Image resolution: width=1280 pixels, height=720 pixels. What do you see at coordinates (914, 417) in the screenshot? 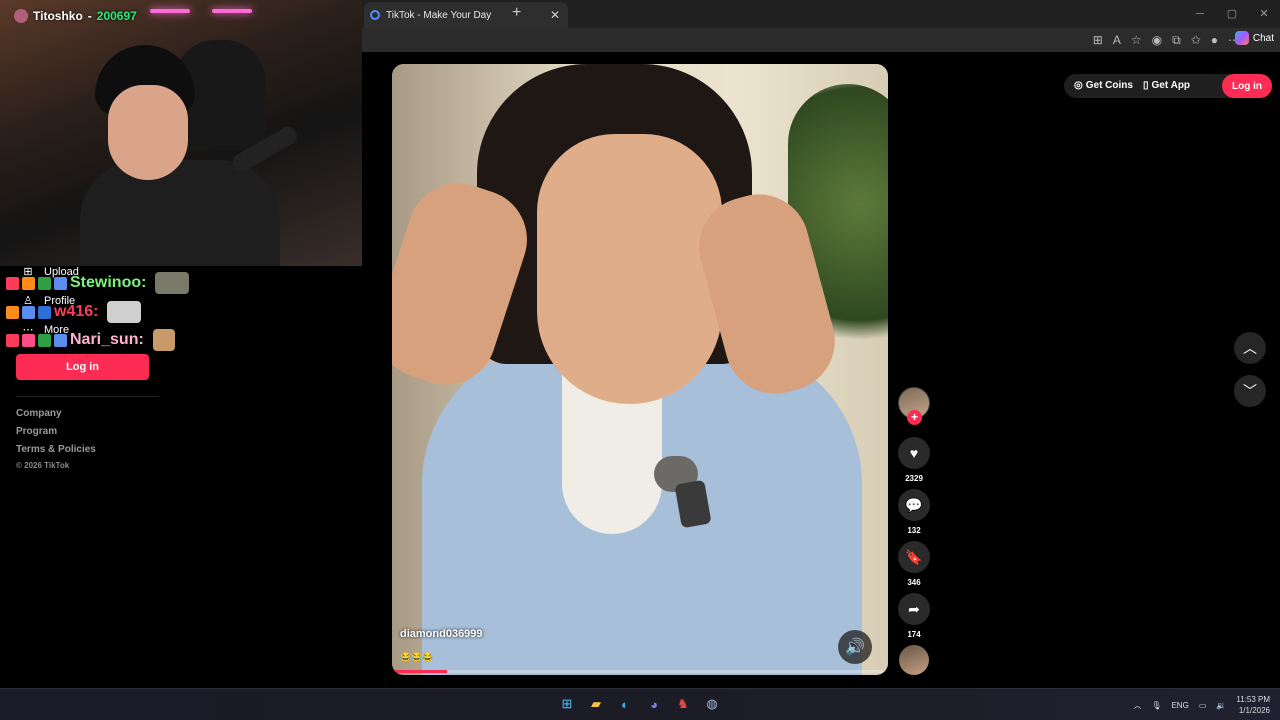
I see `follow-plus-icon: +` at bounding box center [914, 417].